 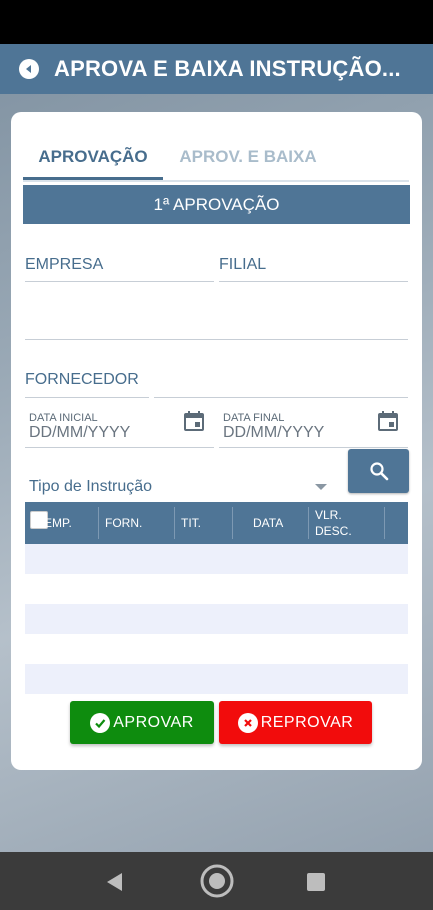 I want to click on close-circle-icon, so click(x=247, y=722).